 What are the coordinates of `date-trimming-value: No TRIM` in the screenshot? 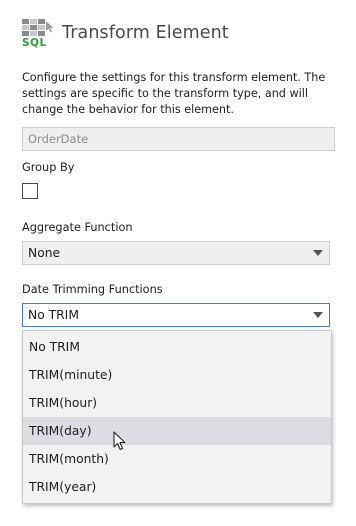 It's located at (53, 315).